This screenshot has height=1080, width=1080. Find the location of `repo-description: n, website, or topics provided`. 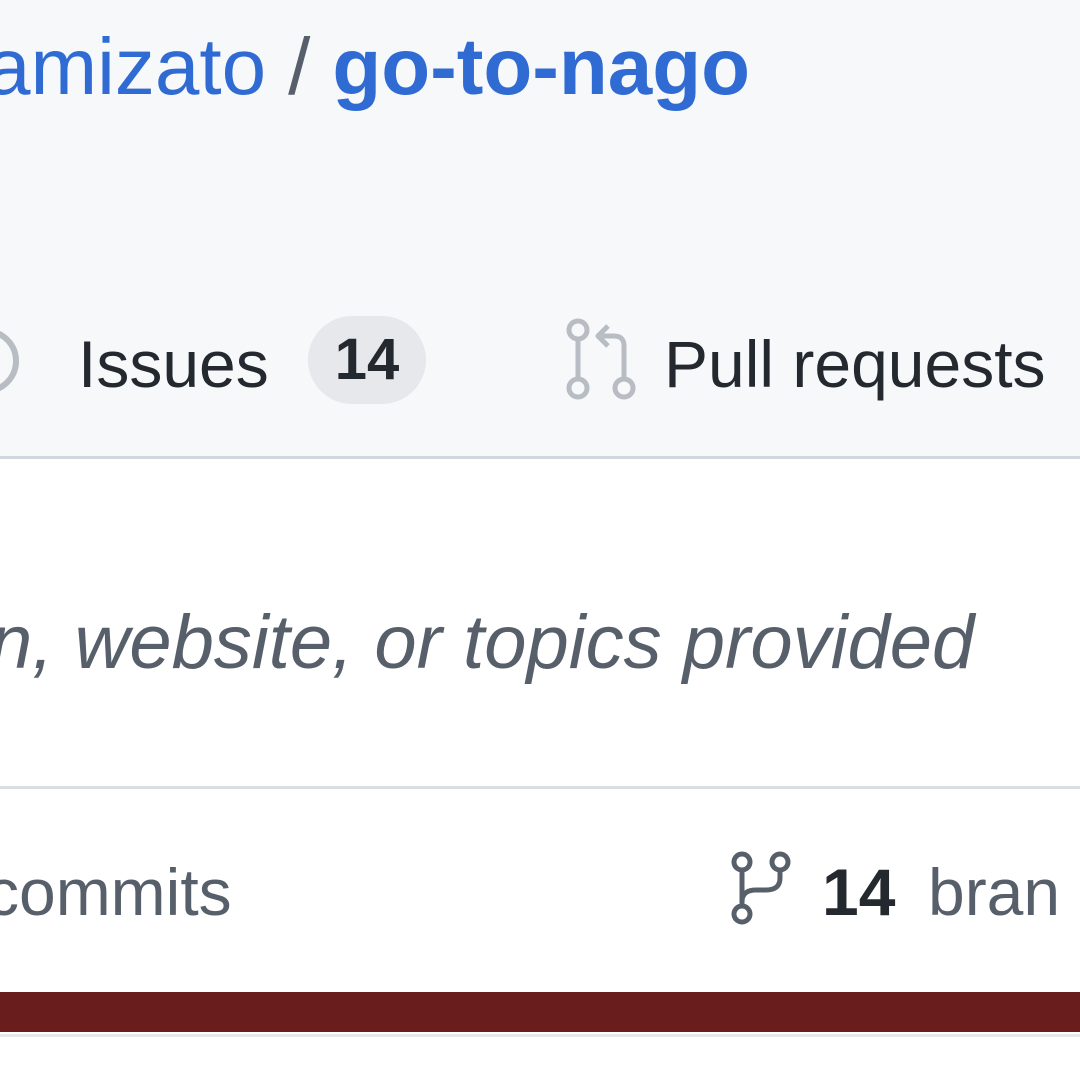

repo-description: n, website, or topics provided is located at coordinates (487, 642).